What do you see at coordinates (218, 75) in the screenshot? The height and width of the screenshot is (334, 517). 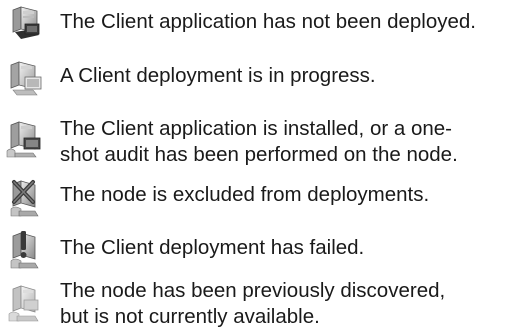 I see `legend-item-text: A Client deployment is in progress.` at bounding box center [218, 75].